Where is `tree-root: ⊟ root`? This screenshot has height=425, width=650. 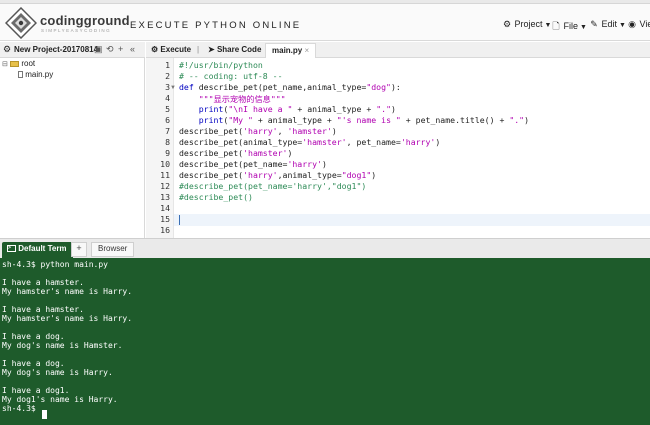 tree-root: ⊟ root is located at coordinates (18, 63).